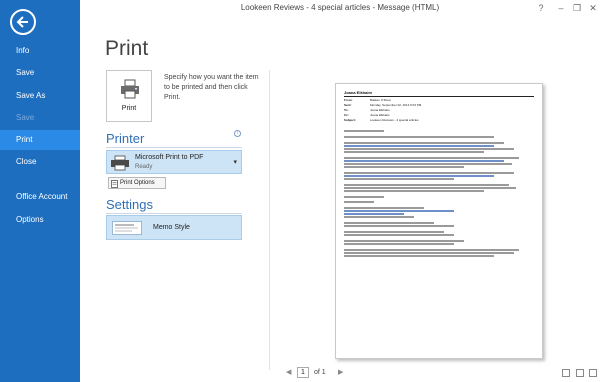 Image resolution: width=600 pixels, height=382 pixels. Describe the element at coordinates (269, 220) in the screenshot. I see `preview-divider` at that location.